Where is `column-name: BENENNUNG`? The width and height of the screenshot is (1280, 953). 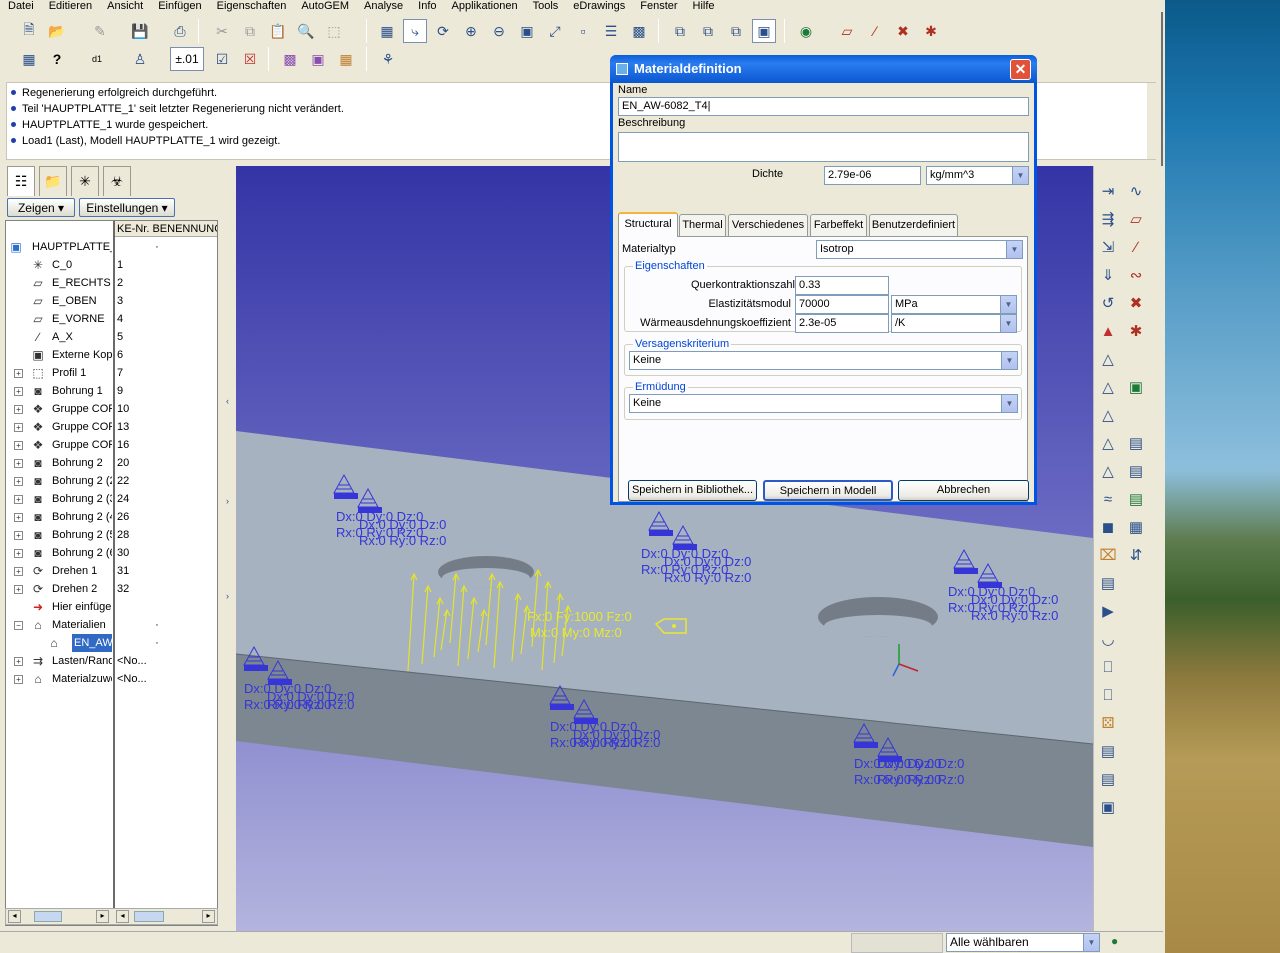 column-name: BENENNUNG is located at coordinates (184, 229).